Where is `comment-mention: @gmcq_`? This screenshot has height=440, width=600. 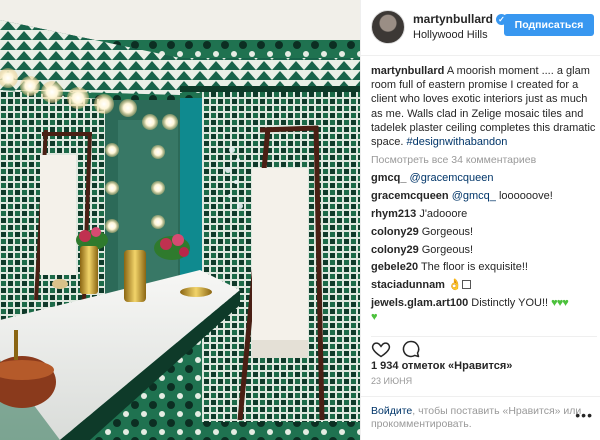 comment-mention: @gmcq_ is located at coordinates (474, 196).